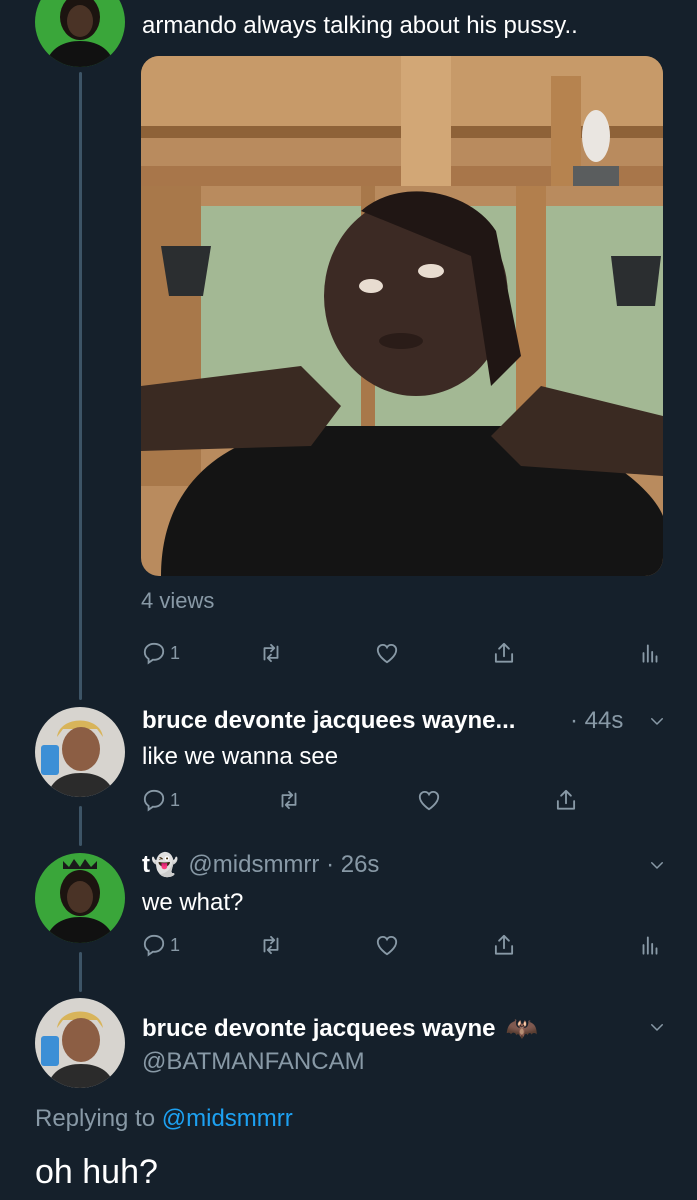  What do you see at coordinates (96, 1172) in the screenshot?
I see `focused-tweet-text: oh huh?` at bounding box center [96, 1172].